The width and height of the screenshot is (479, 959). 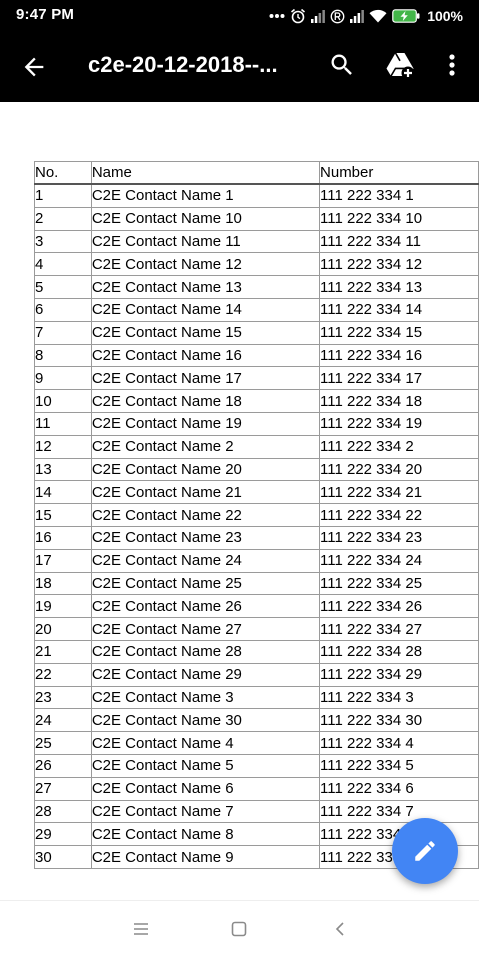 What do you see at coordinates (63, 195) in the screenshot?
I see `cell-no: 1` at bounding box center [63, 195].